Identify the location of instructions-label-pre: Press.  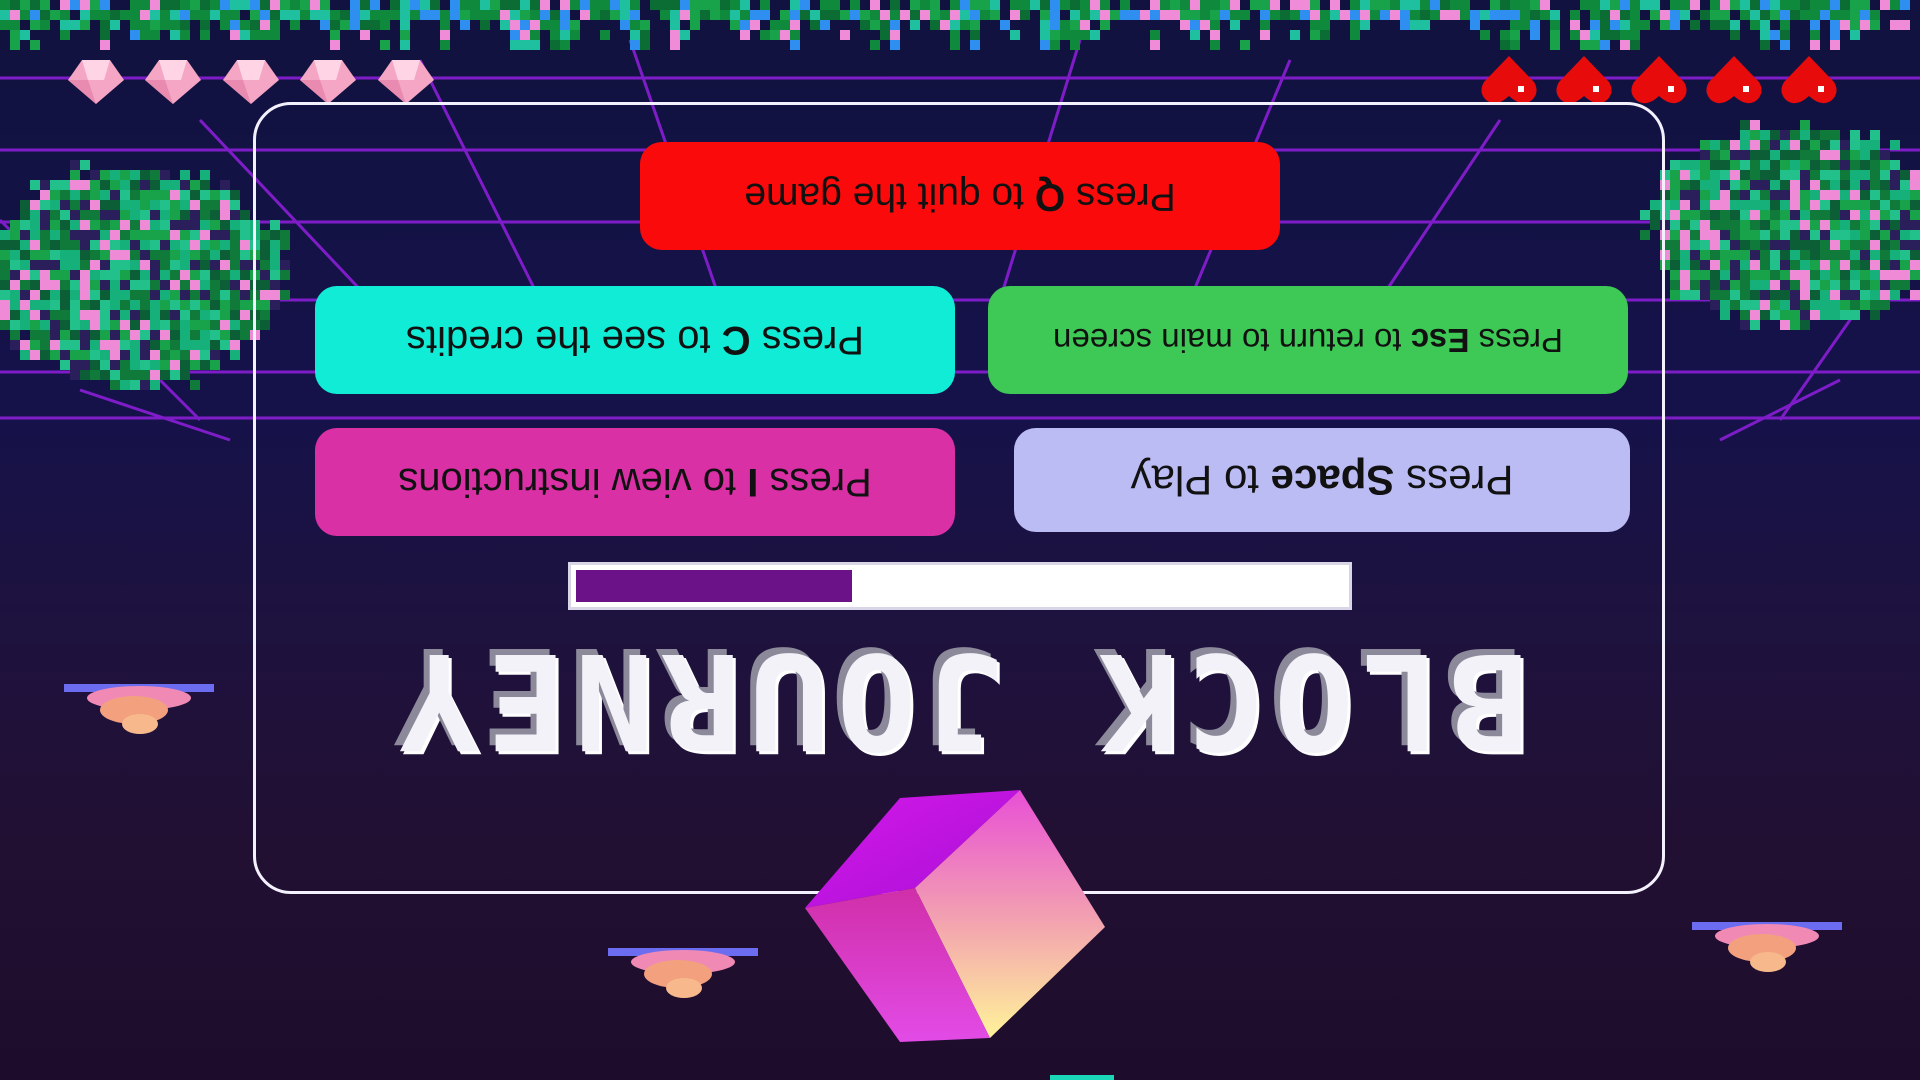
(815, 482).